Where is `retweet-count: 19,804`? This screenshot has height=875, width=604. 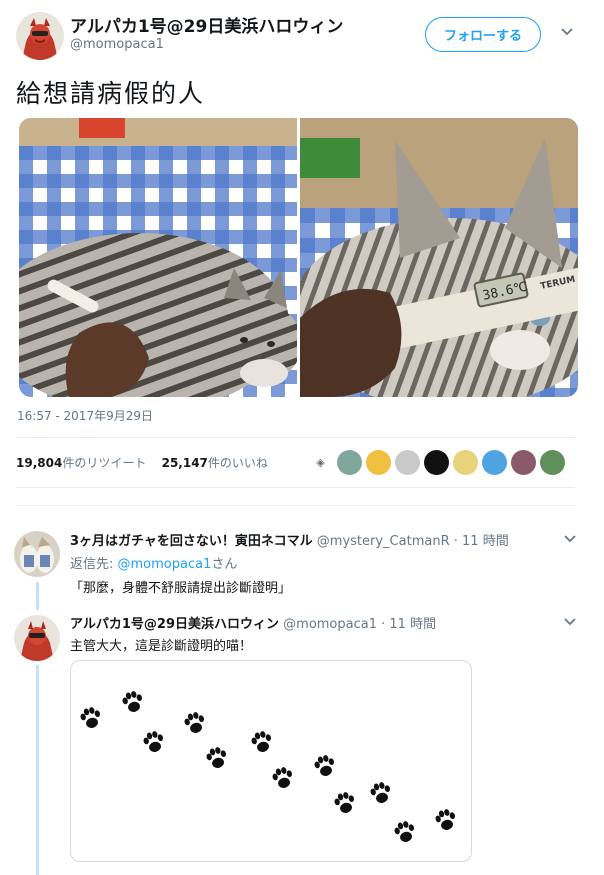 retweet-count: 19,804 is located at coordinates (39, 463).